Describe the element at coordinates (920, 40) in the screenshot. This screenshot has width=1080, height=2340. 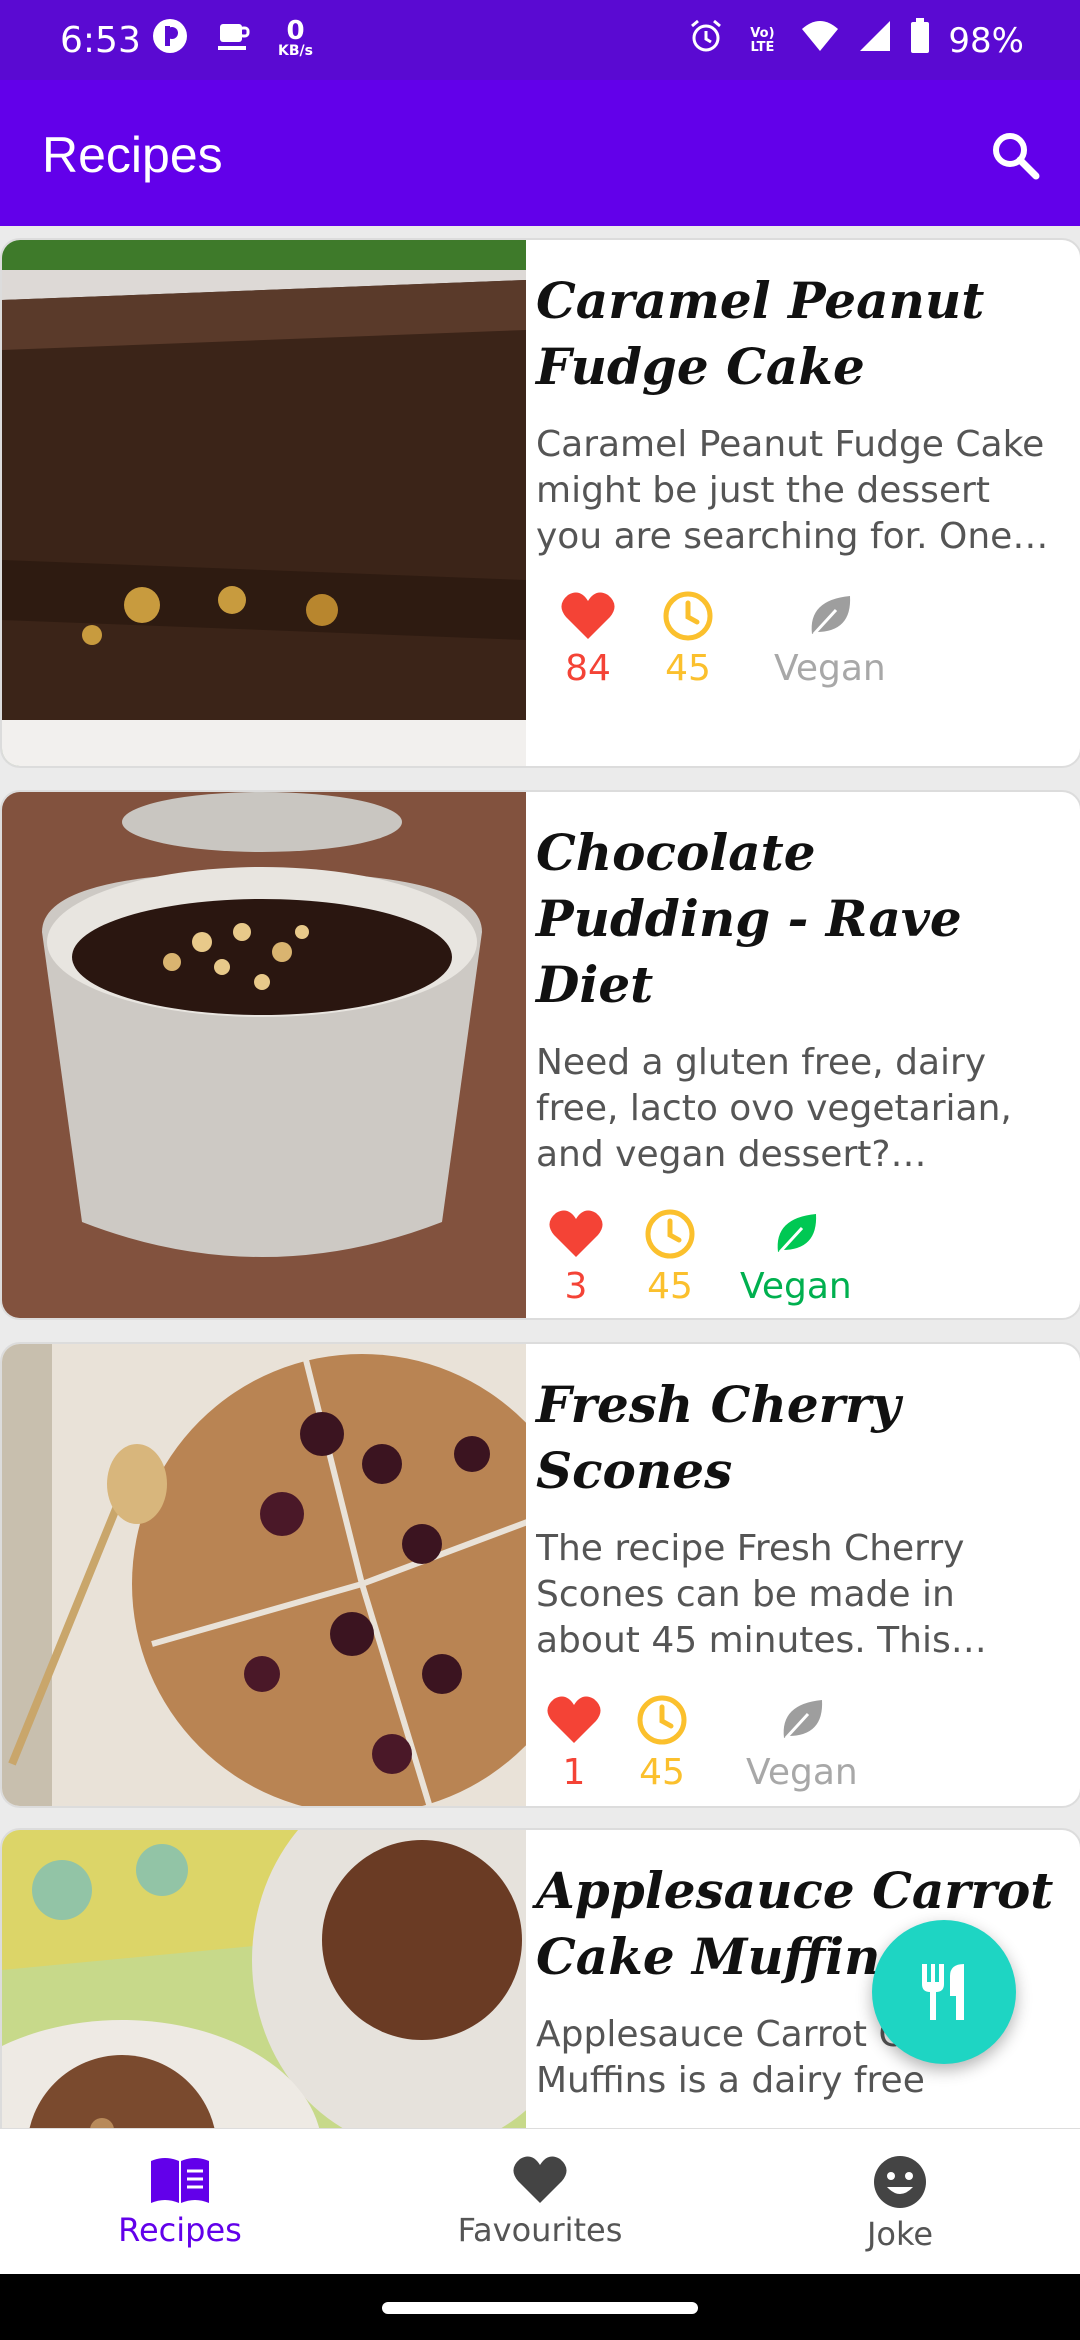
I see `battery-icon` at that location.